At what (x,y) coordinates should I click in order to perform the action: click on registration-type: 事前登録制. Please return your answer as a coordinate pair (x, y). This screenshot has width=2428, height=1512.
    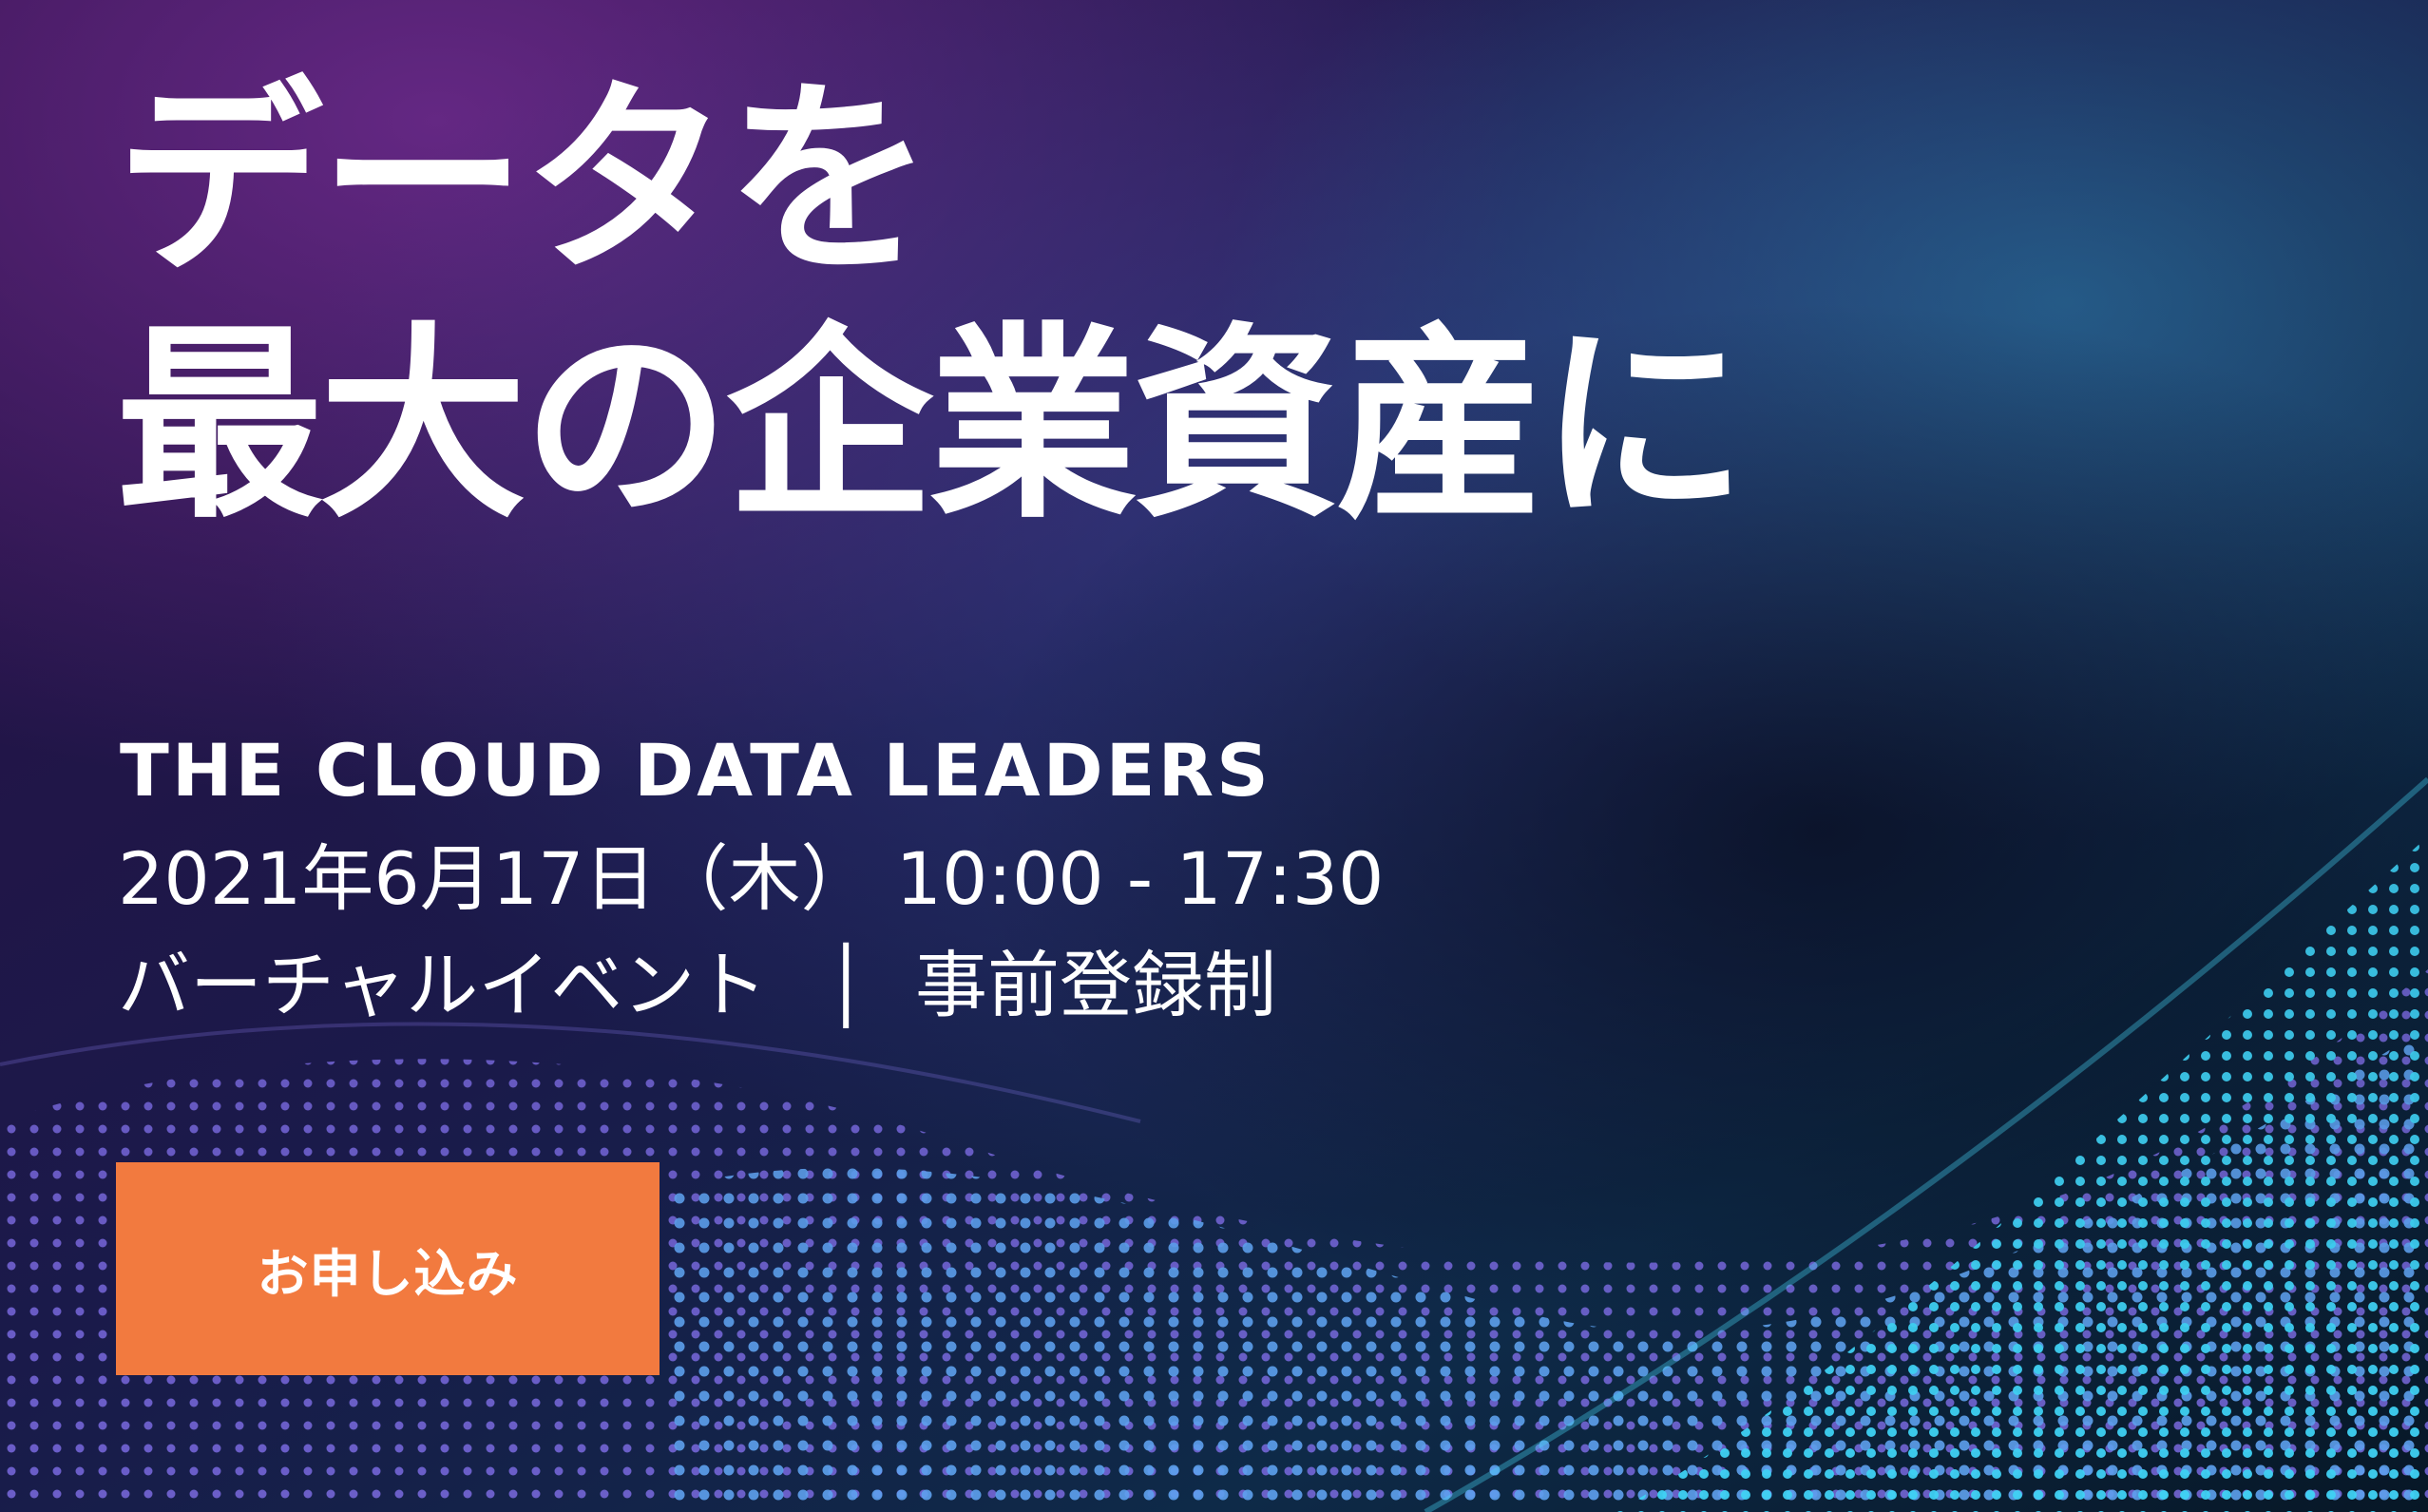
    Looking at the image, I should click on (1096, 985).